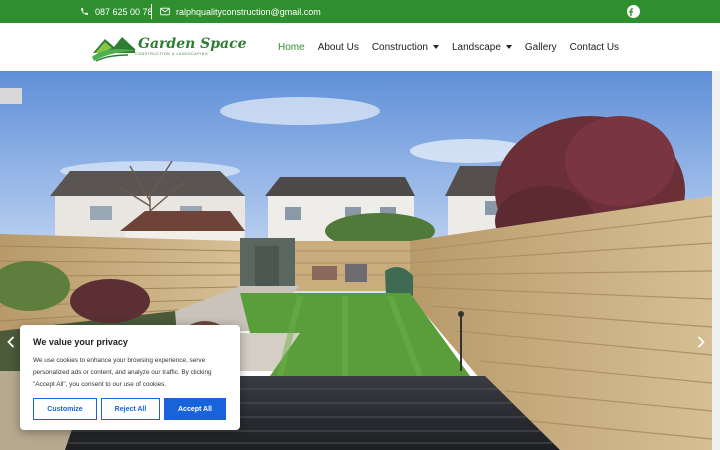 The height and width of the screenshot is (450, 720). Describe the element at coordinates (195, 409) in the screenshot. I see `accept-all-button: Accept All` at that location.